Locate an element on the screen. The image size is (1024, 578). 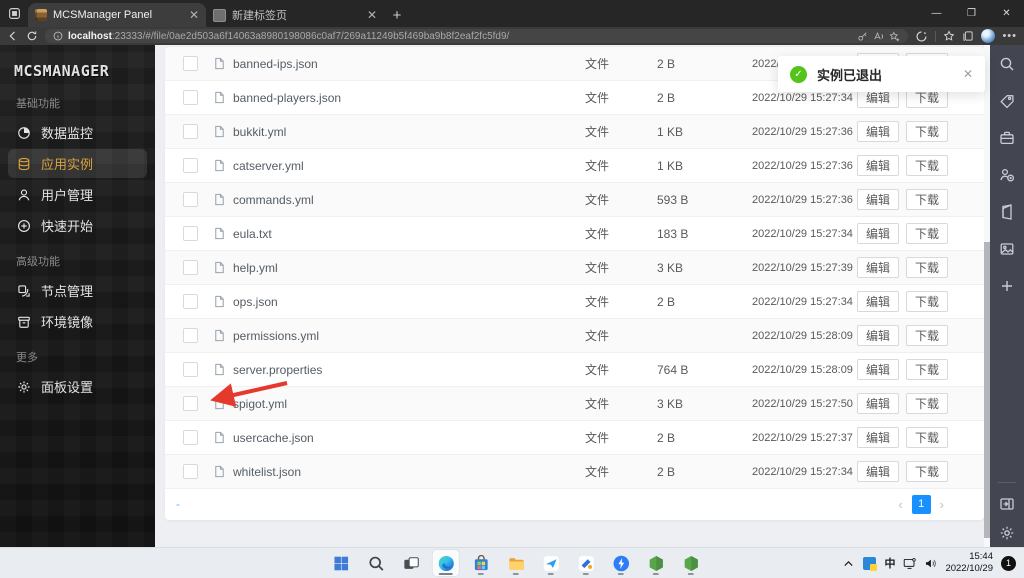
discover-icon is located at coordinates (921, 36).